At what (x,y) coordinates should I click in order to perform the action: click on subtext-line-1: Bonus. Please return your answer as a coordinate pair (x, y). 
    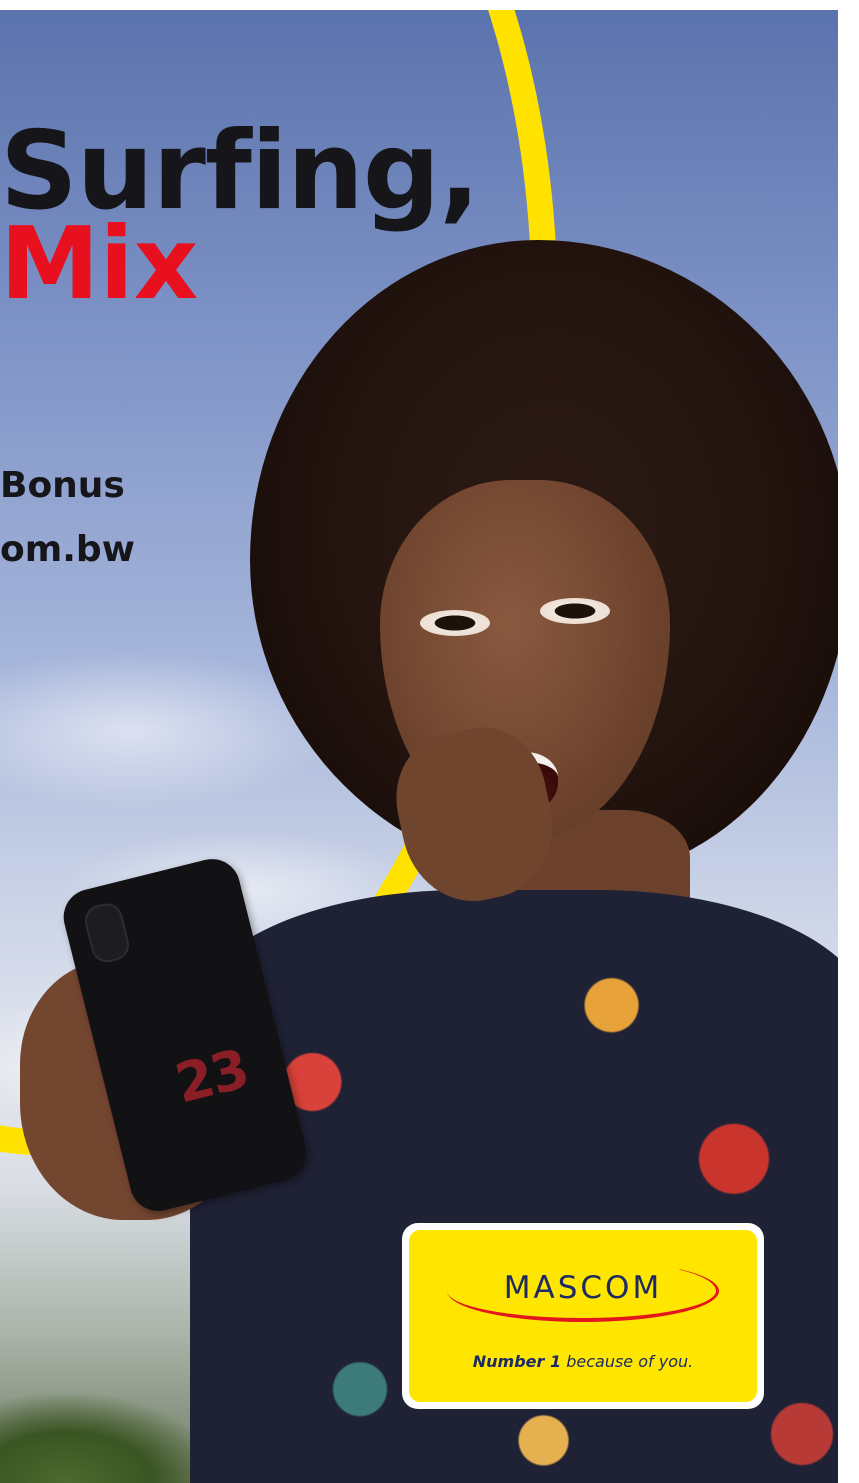
    Looking at the image, I should click on (62, 485).